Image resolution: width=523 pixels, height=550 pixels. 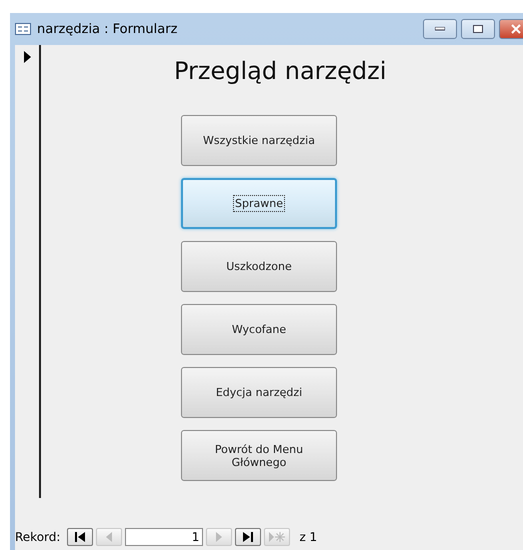 I want to click on previous-icon, so click(x=109, y=537).